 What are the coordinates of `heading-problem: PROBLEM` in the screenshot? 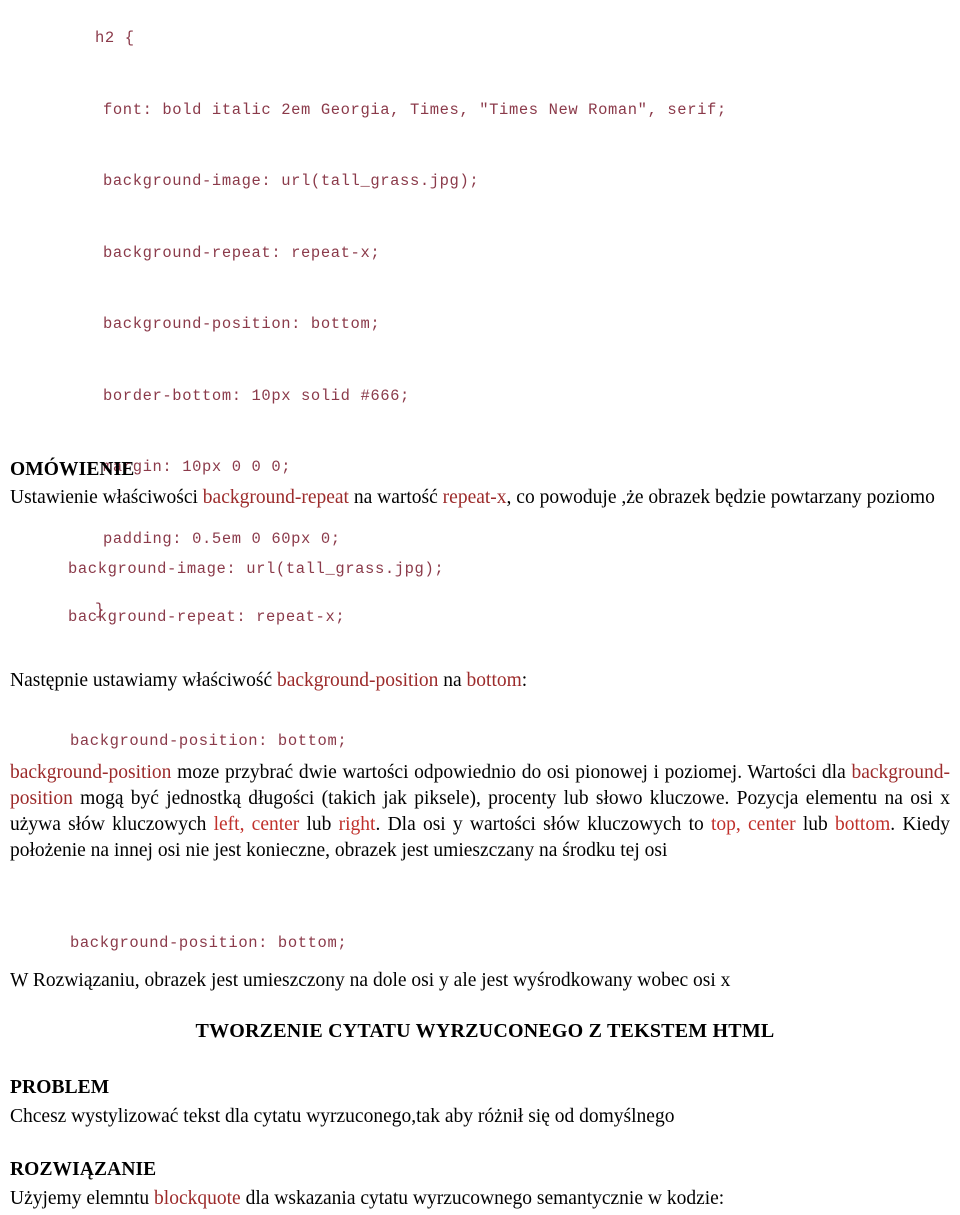 It's located at (60, 1087).